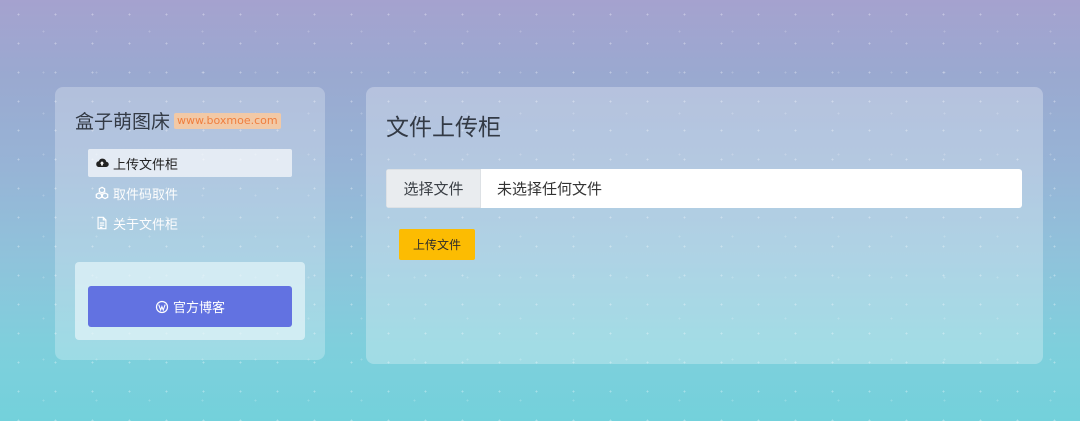 This screenshot has width=1080, height=421. Describe the element at coordinates (102, 163) in the screenshot. I see `cloud-upload-icon` at that location.